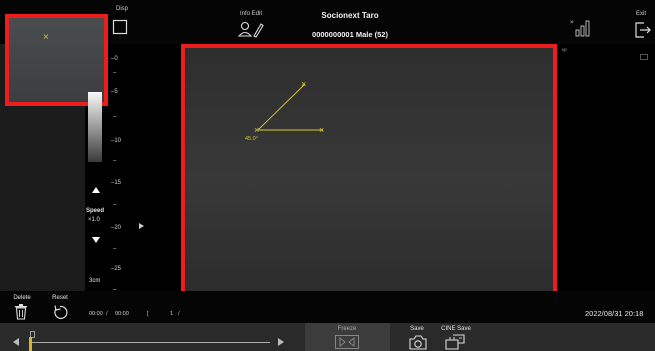 The image size is (655, 351). What do you see at coordinates (251, 139) in the screenshot?
I see `angle-measurement-label: 45.0°` at bounding box center [251, 139].